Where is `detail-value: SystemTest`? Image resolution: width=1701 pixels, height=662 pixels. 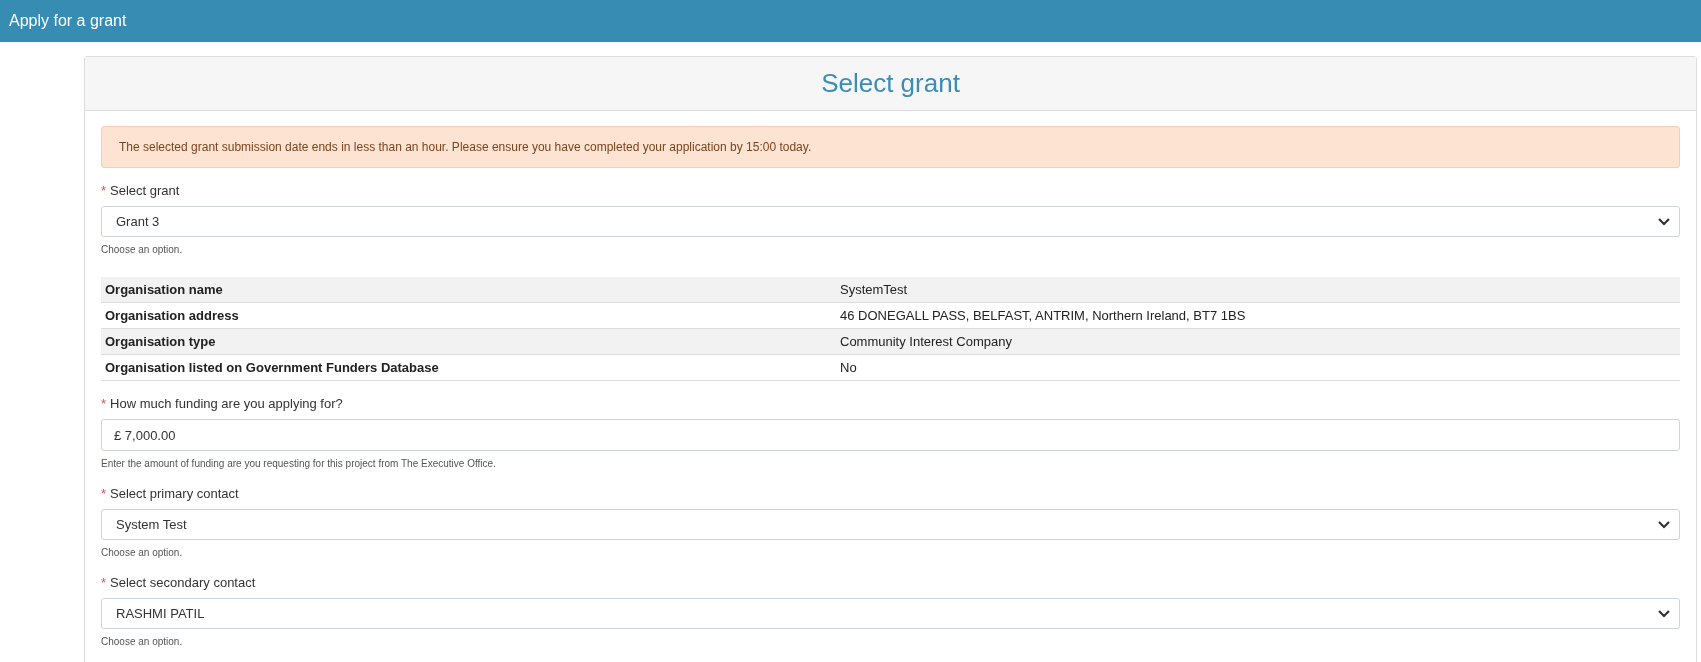 detail-value: SystemTest is located at coordinates (874, 289).